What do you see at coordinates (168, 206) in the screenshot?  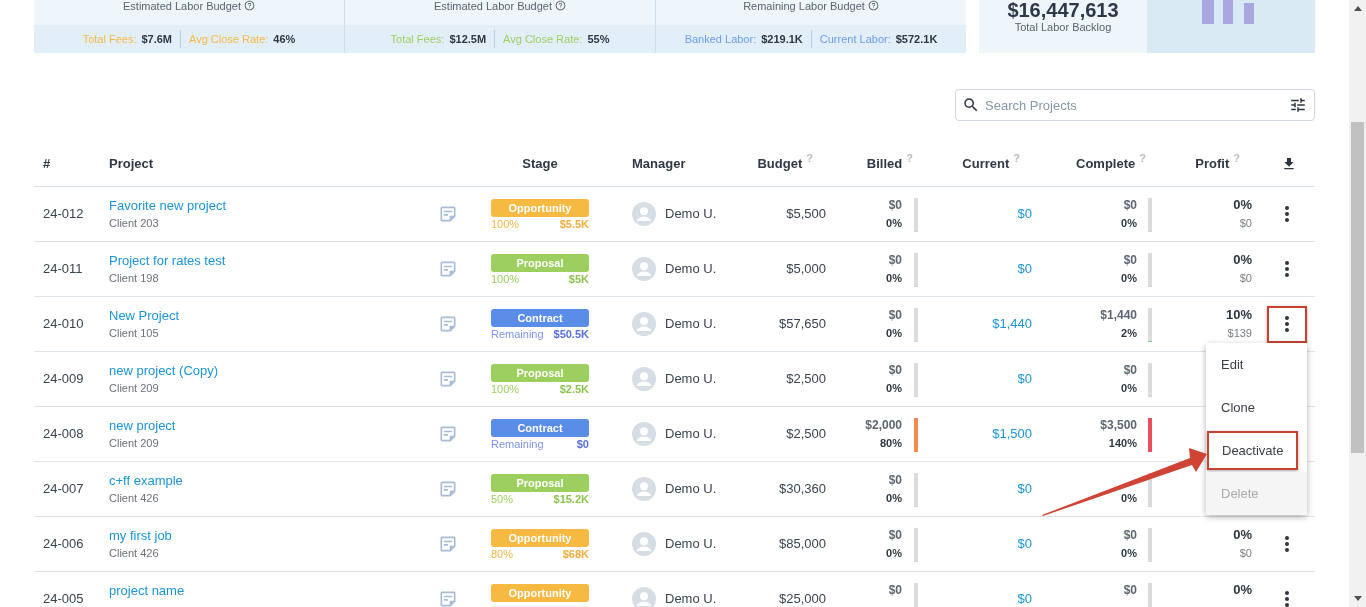 I see `project-link: Favorite new project` at bounding box center [168, 206].